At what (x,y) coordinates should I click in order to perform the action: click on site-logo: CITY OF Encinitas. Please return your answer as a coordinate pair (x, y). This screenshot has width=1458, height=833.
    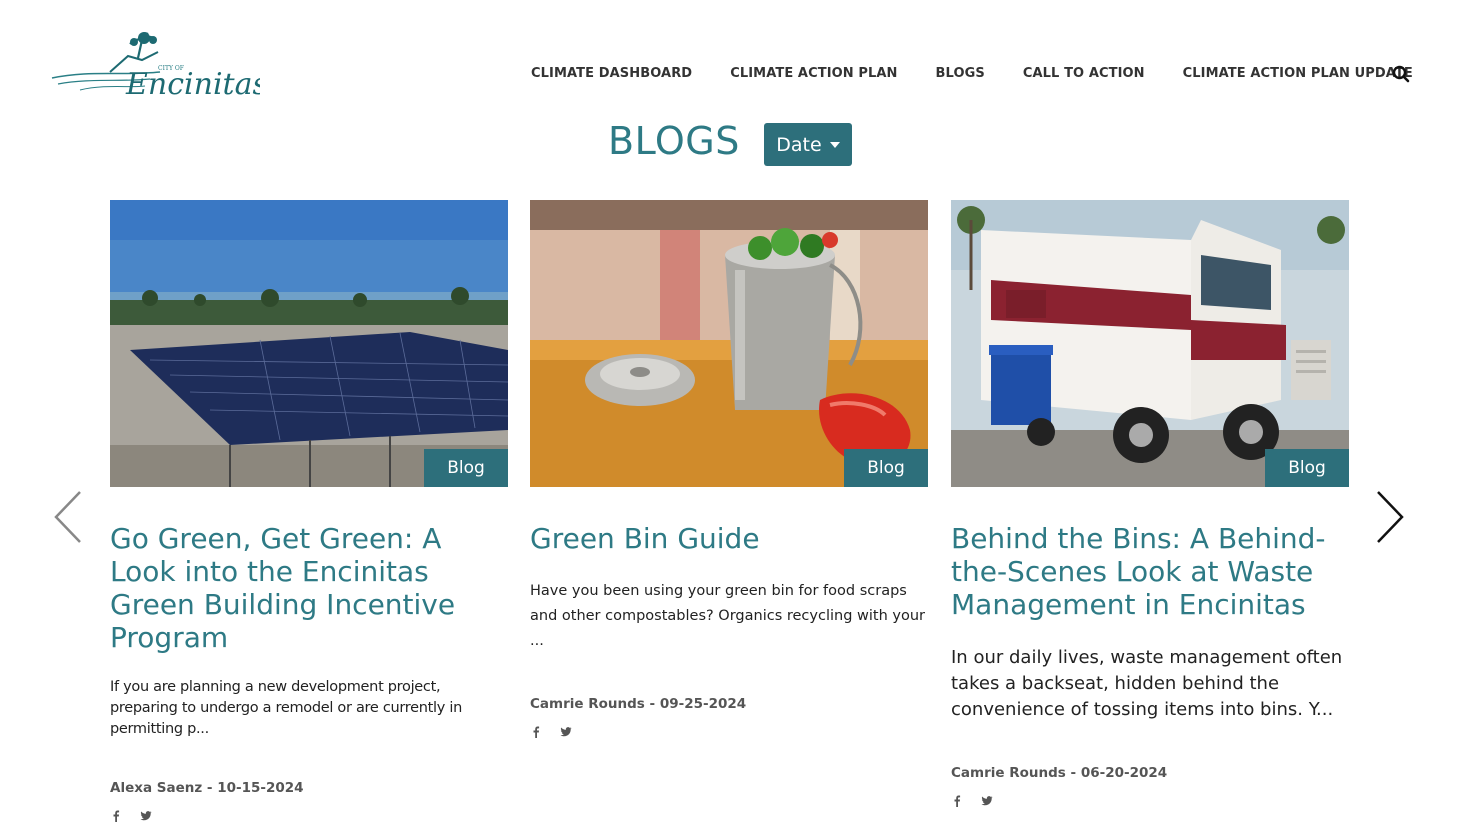
    Looking at the image, I should click on (159, 66).